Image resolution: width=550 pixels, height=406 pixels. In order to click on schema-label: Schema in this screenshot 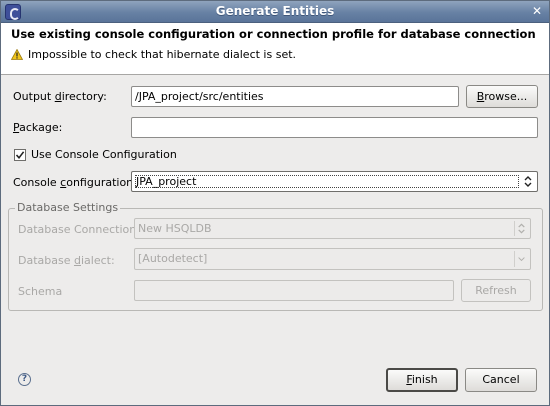, I will do `click(40, 291)`.